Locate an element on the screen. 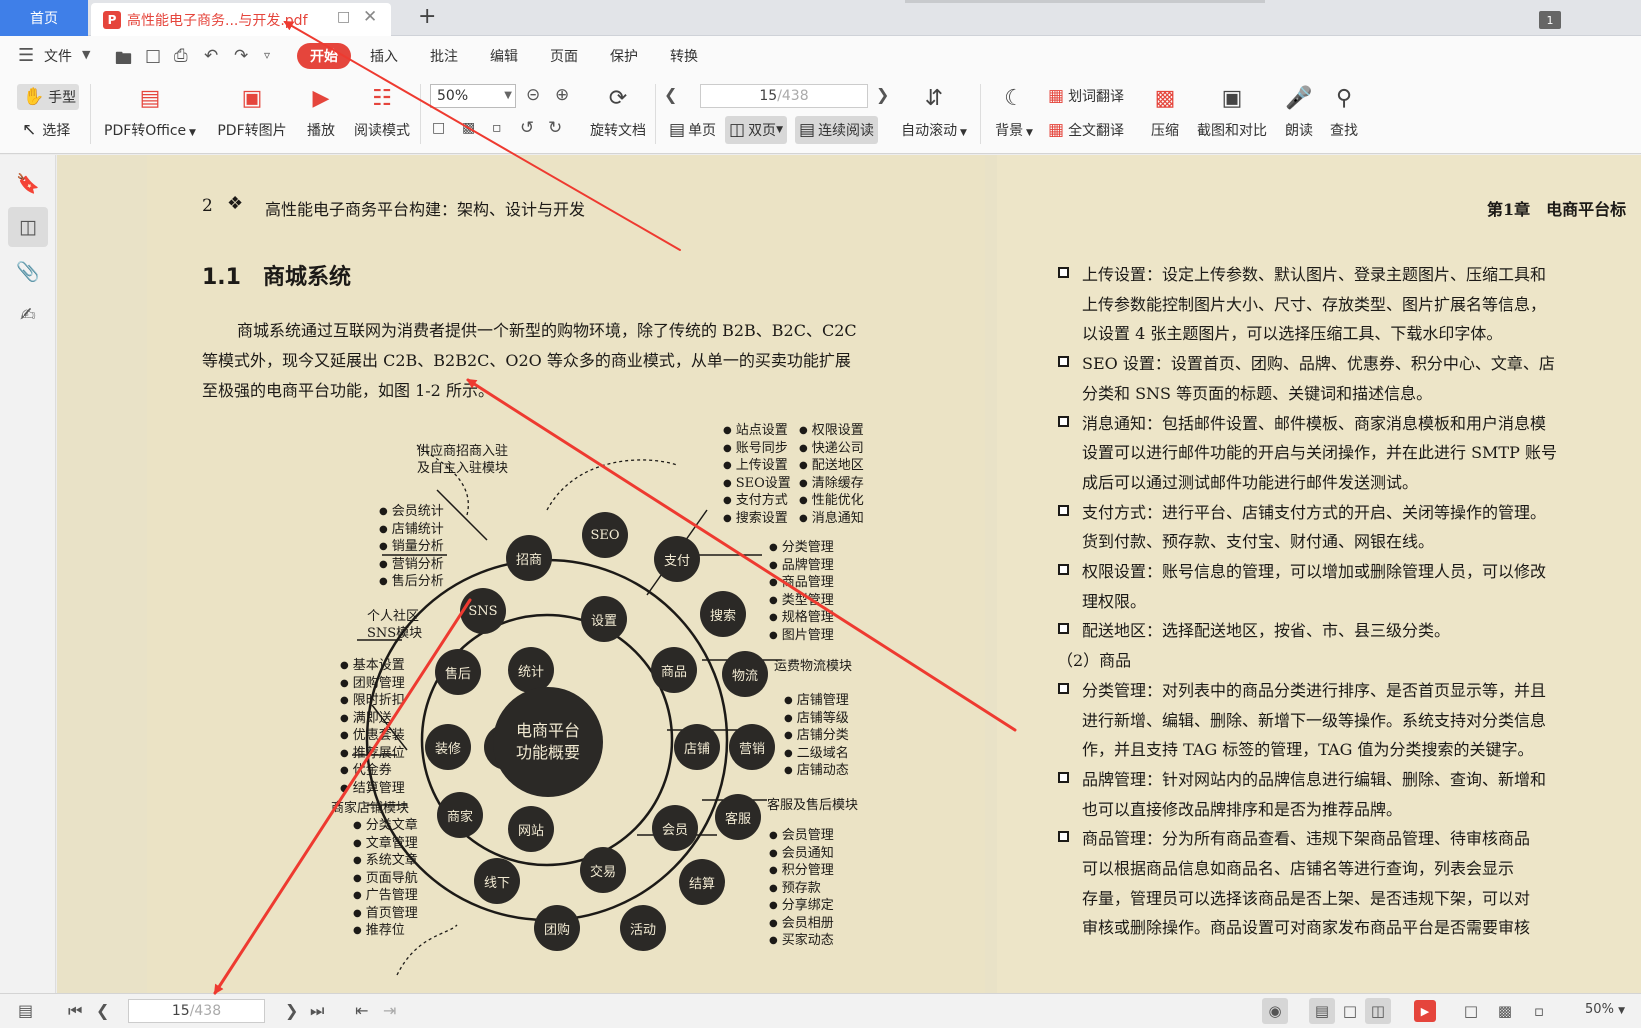 This screenshot has height=1028, width=1641. center-line: 电商平台 is located at coordinates (547, 730).